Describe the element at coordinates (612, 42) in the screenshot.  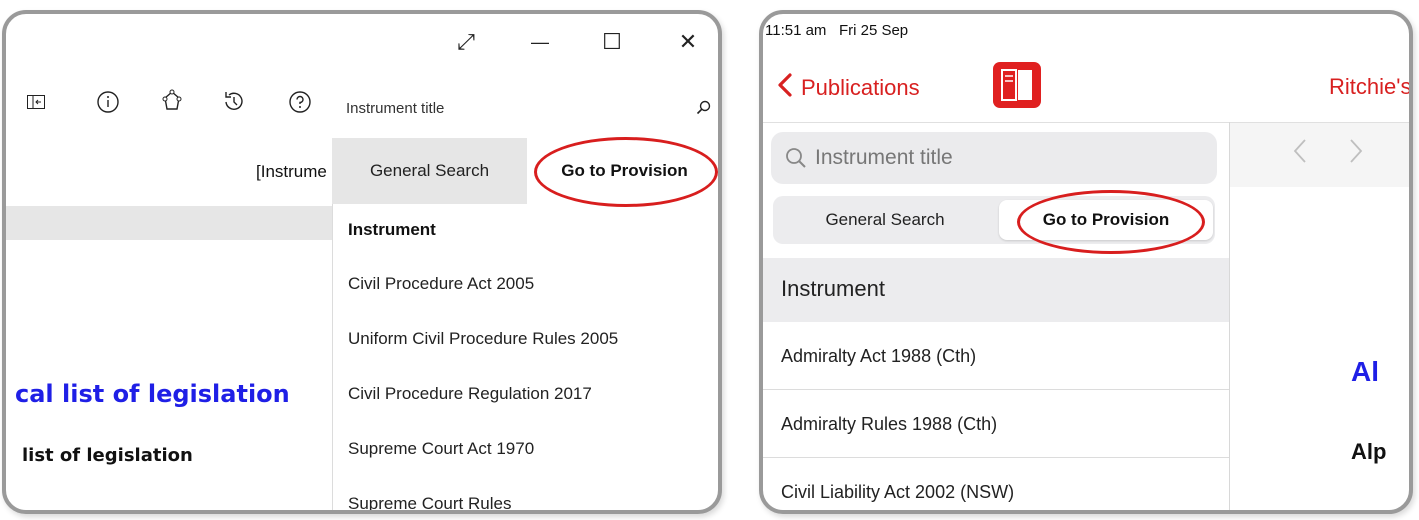
I see `maximize-button: ☐` at that location.